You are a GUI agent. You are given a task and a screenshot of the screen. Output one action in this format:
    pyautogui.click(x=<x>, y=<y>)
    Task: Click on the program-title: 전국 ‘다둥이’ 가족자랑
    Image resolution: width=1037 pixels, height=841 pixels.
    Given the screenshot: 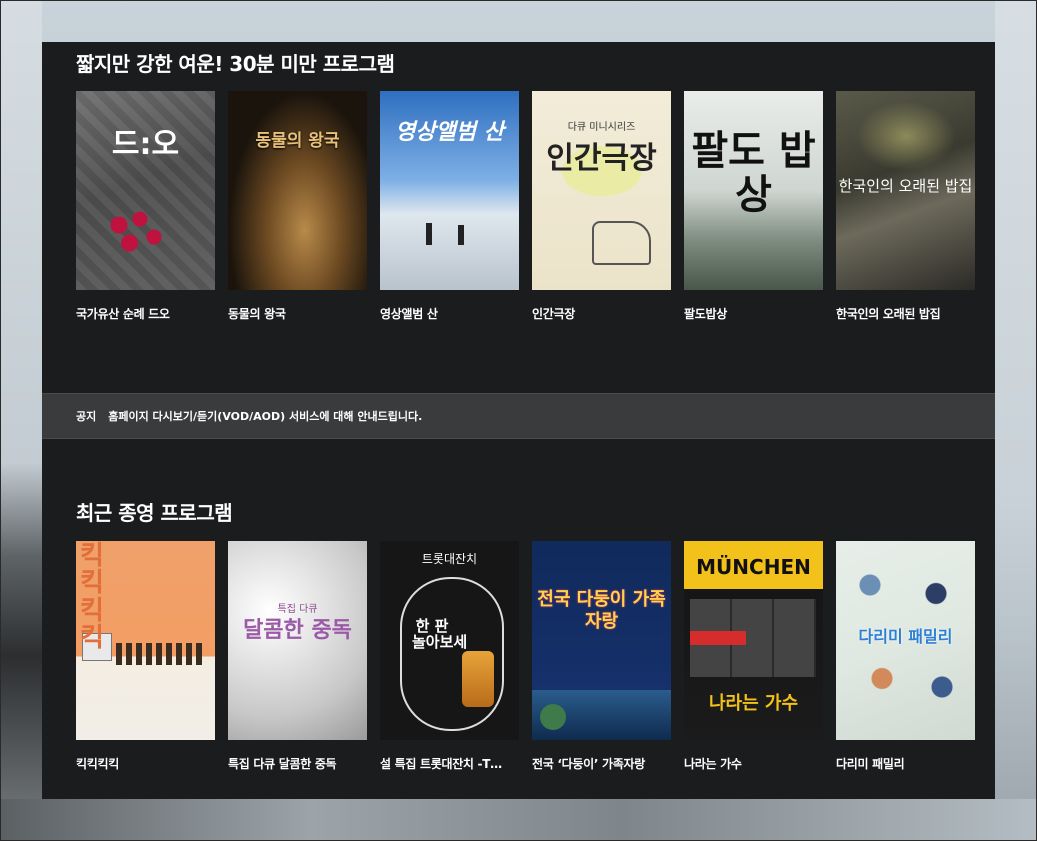 What is the action you would take?
    pyautogui.click(x=601, y=763)
    